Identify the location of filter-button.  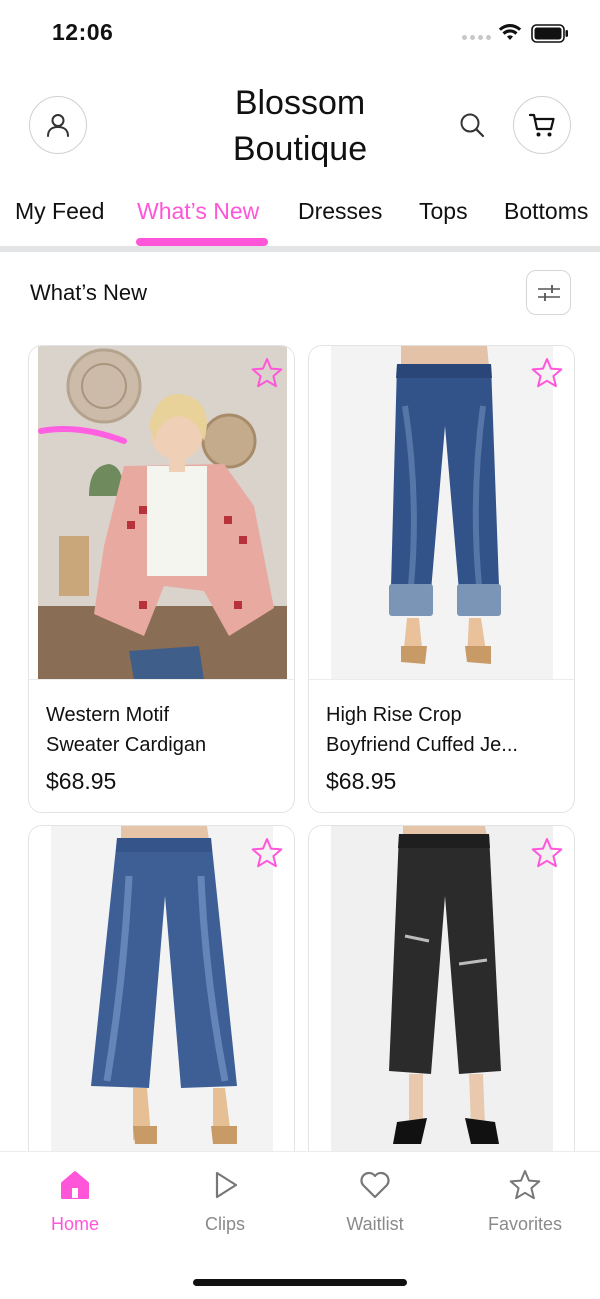
(548, 292).